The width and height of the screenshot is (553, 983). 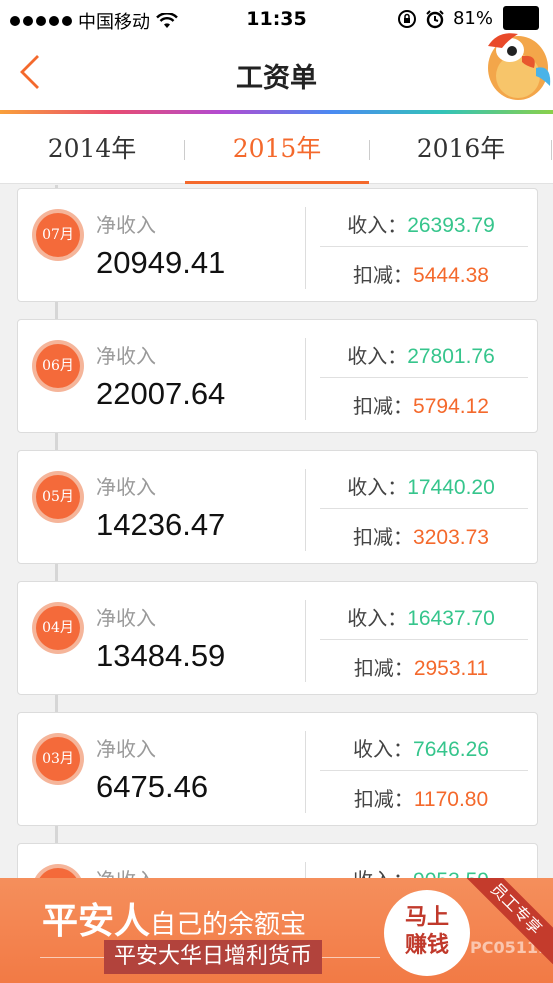 I want to click on status-bar: 中国移动 11:35 81%, so click(x=276, y=19).